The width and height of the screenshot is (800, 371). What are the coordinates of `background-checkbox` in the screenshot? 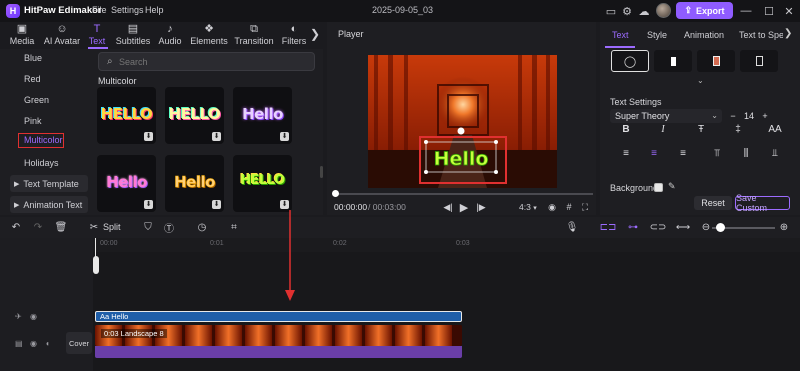 It's located at (658, 187).